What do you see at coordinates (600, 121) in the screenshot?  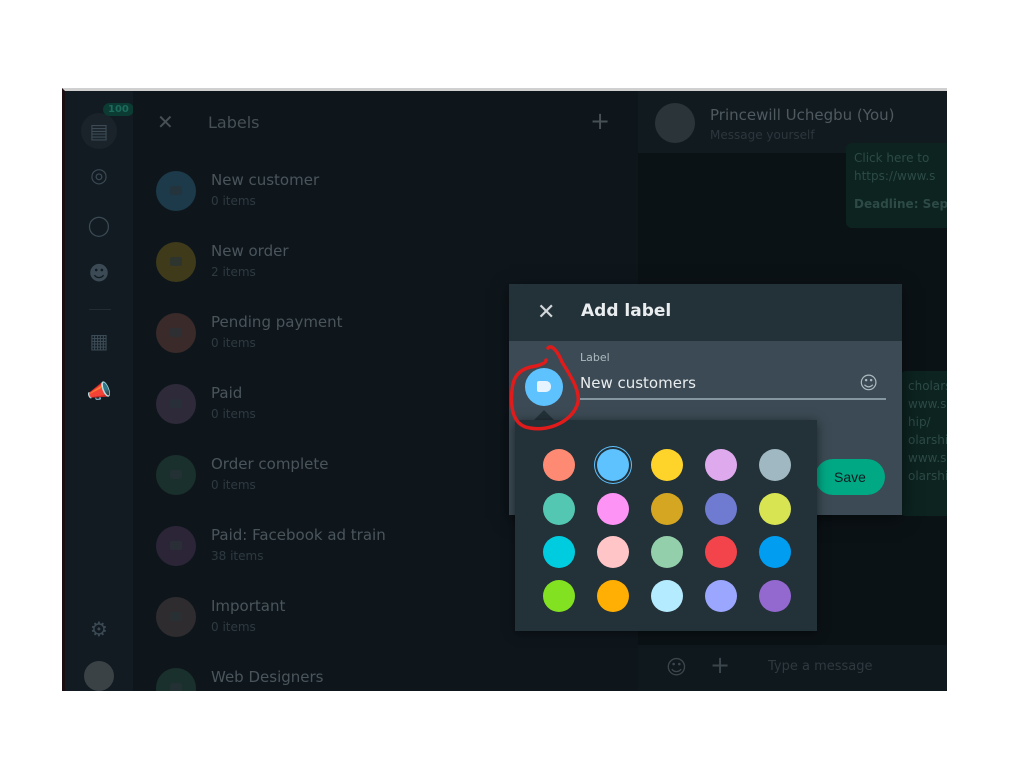 I see `add-label-icon: +` at bounding box center [600, 121].